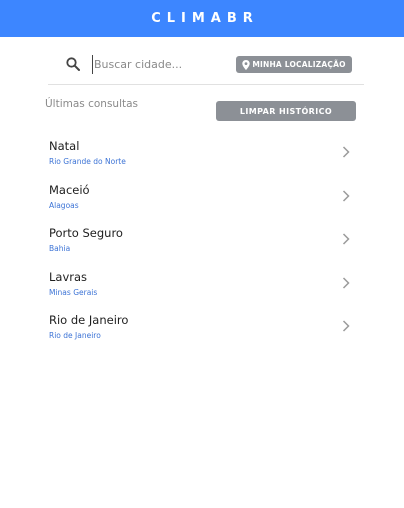 This screenshot has width=404, height=508. Describe the element at coordinates (205, 18) in the screenshot. I see `app-title: CLIMABR` at that location.